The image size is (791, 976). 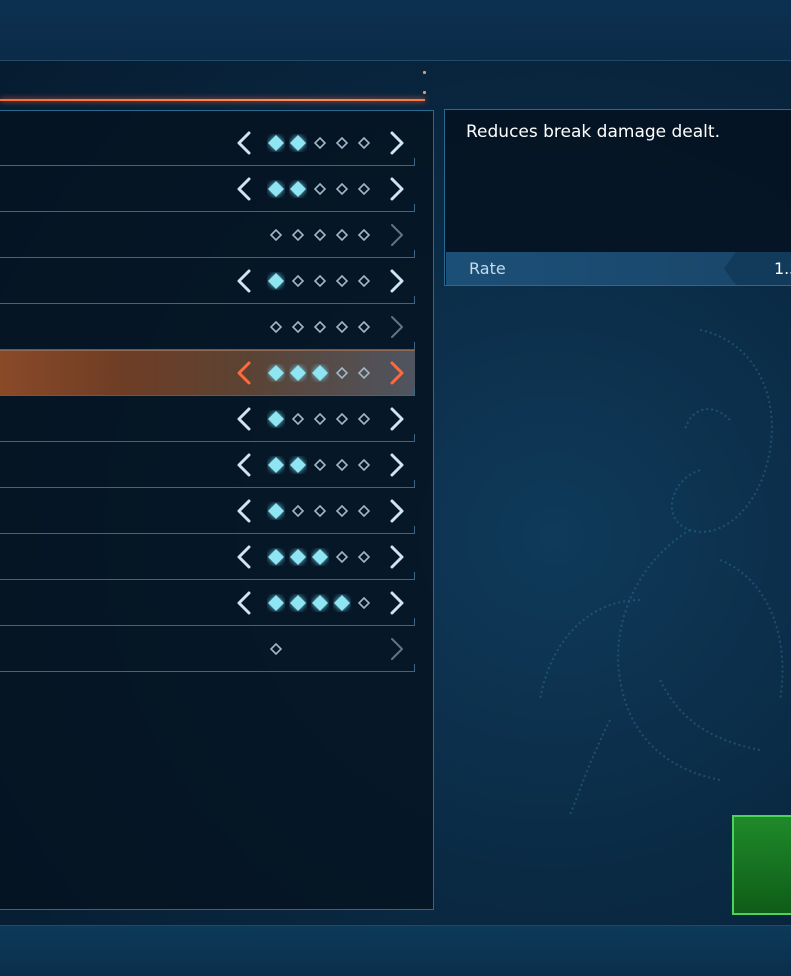 I want to click on setting-row-selected, so click(x=207, y=373).